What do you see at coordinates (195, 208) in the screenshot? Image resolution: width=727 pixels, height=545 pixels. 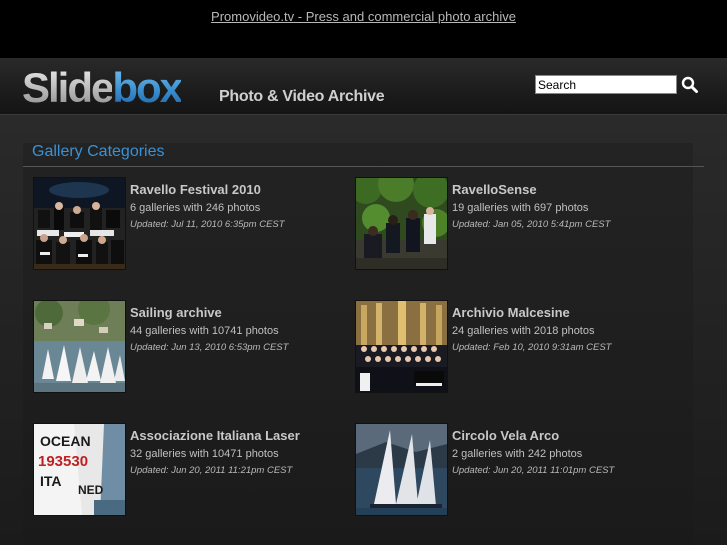 I see `gallery-count: 6 galleries with 246 photos` at bounding box center [195, 208].